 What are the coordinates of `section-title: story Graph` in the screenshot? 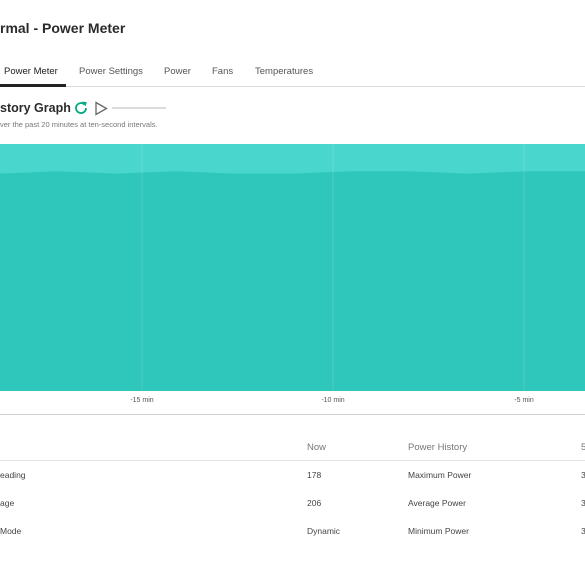 It's located at (35, 108).